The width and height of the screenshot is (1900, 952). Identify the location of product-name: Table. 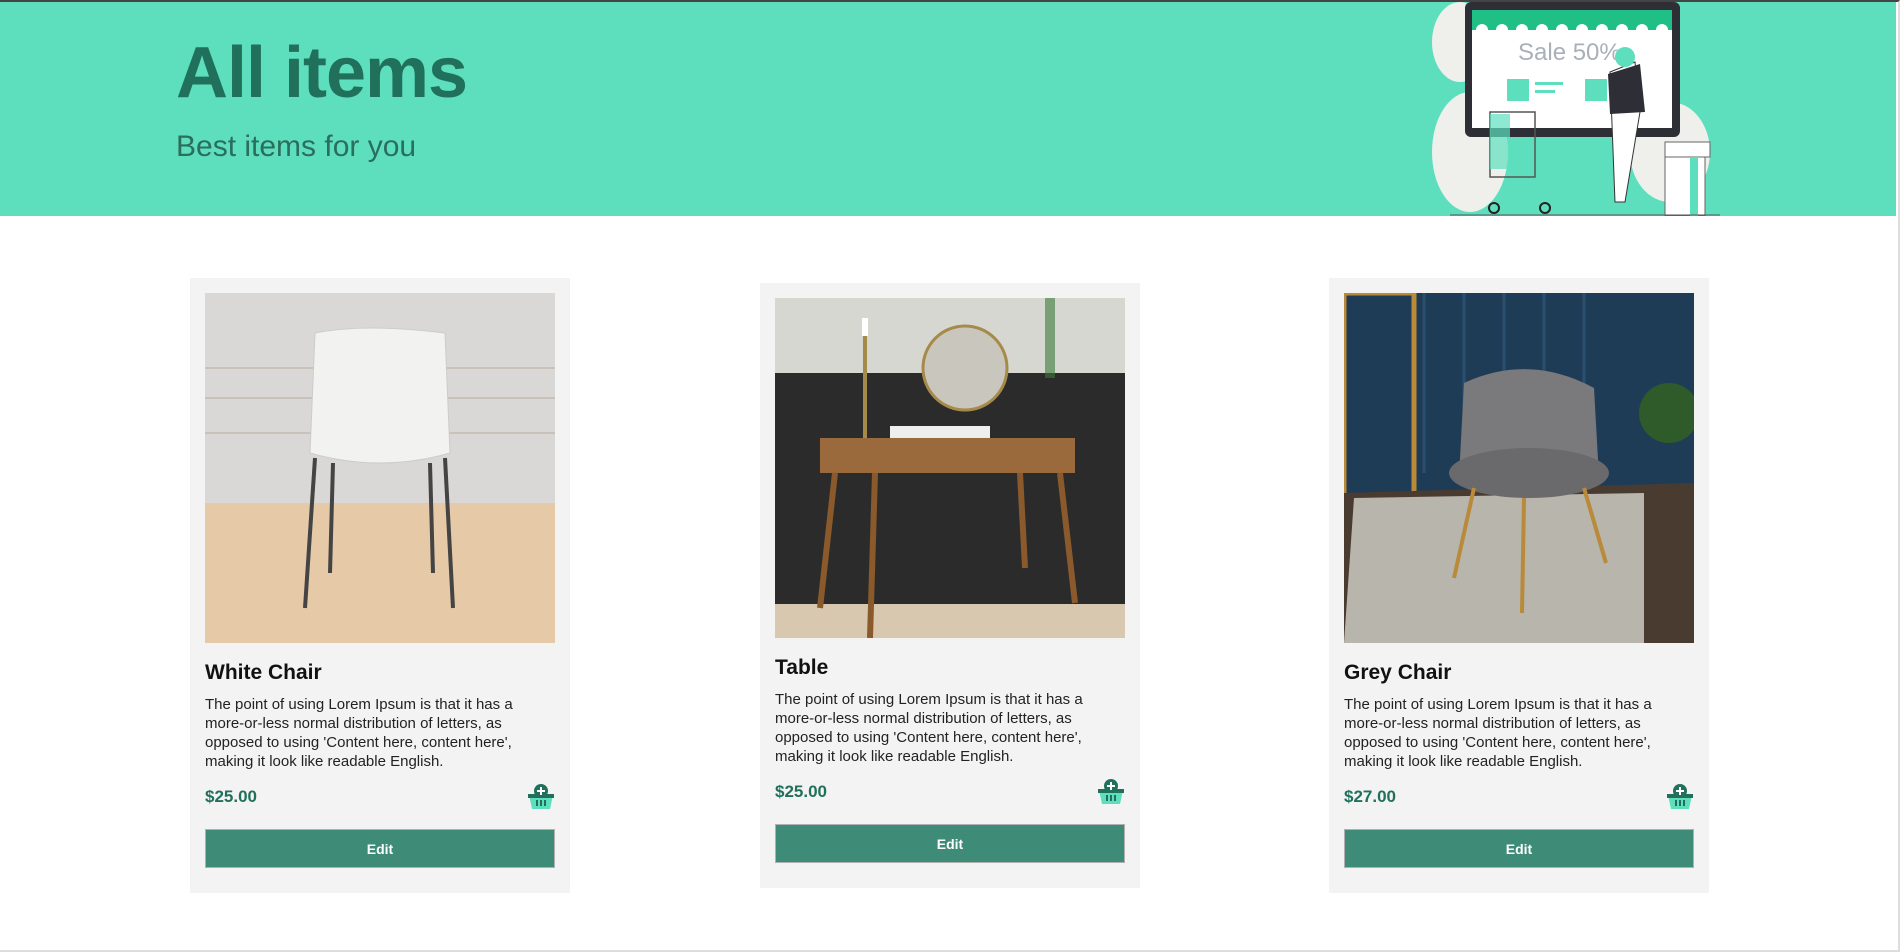
(802, 667).